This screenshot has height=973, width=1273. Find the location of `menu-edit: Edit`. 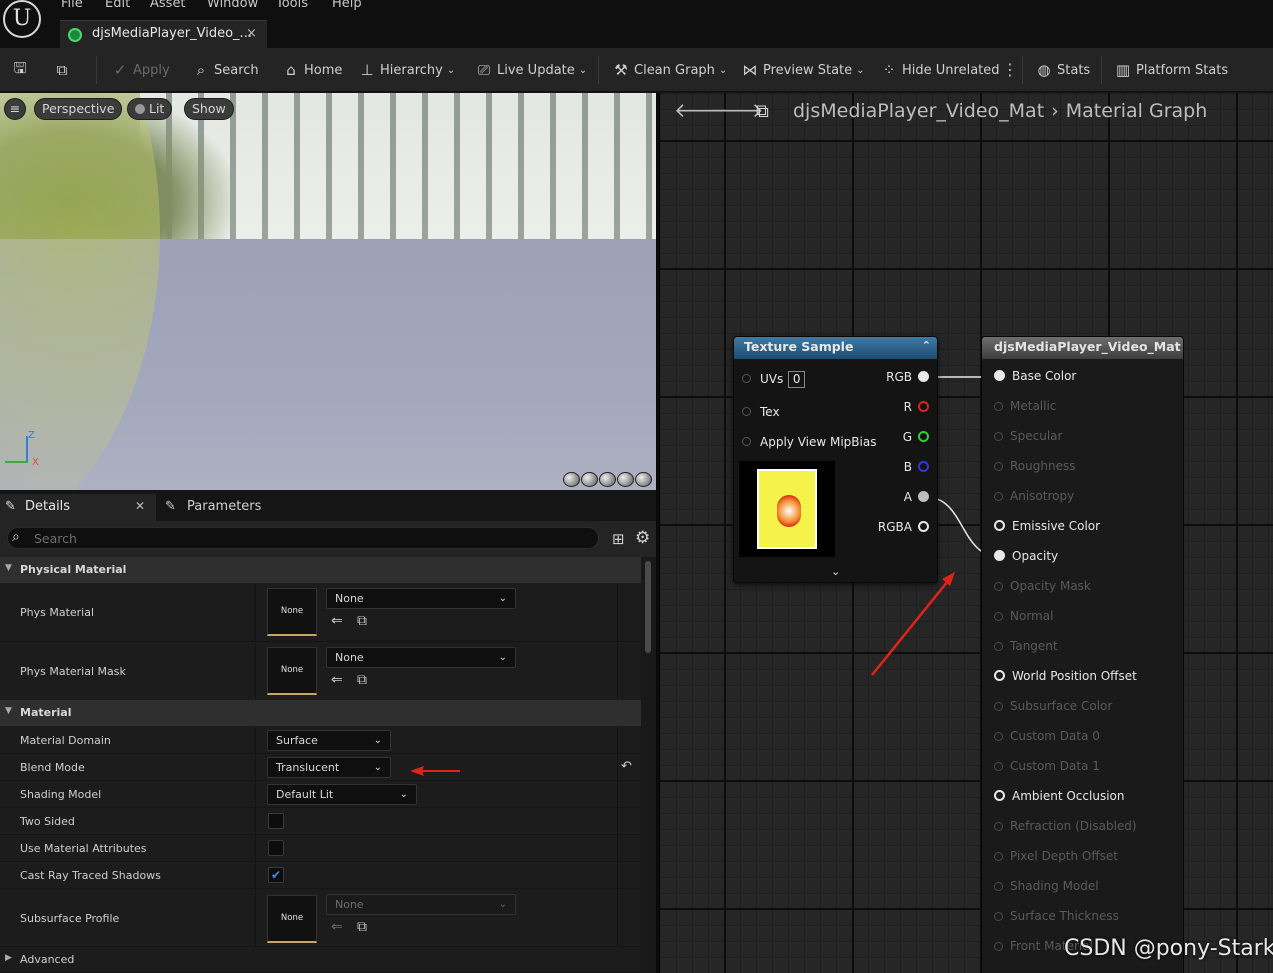

menu-edit: Edit is located at coordinates (117, 5).